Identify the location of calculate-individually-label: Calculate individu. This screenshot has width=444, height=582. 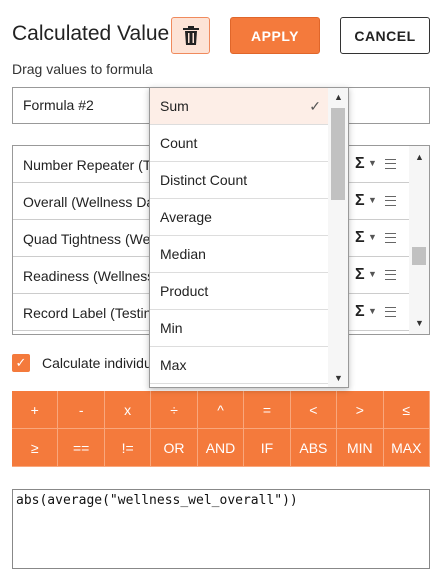
(97, 363).